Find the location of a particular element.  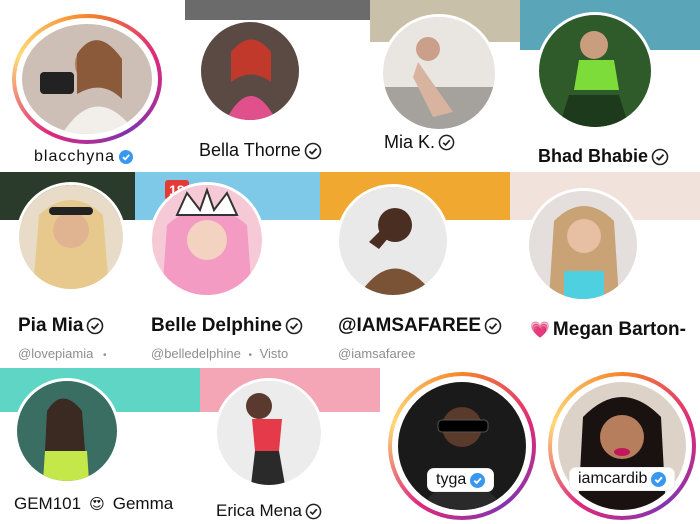

profile-card-pia-mia: Pia Mia @lovepiamia • is located at coordinates (67, 270).